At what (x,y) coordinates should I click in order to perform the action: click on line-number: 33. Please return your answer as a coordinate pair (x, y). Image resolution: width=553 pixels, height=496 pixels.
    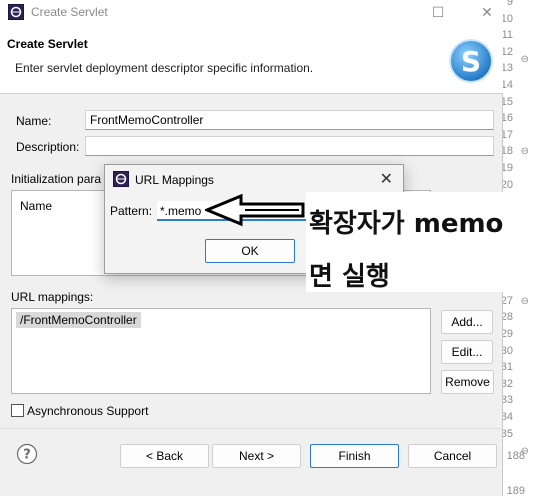
    Looking at the image, I should click on (508, 400).